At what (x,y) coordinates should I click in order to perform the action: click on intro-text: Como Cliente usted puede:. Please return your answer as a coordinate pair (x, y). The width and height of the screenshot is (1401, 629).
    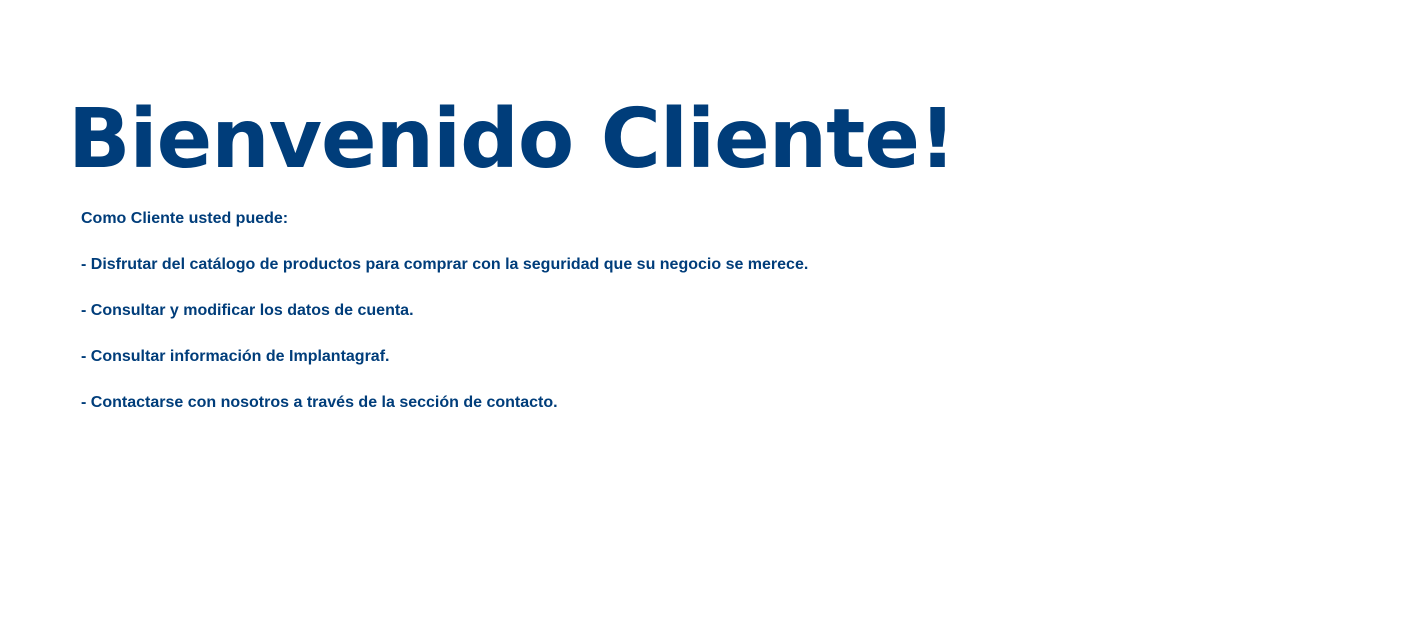
    Looking at the image, I should click on (185, 218).